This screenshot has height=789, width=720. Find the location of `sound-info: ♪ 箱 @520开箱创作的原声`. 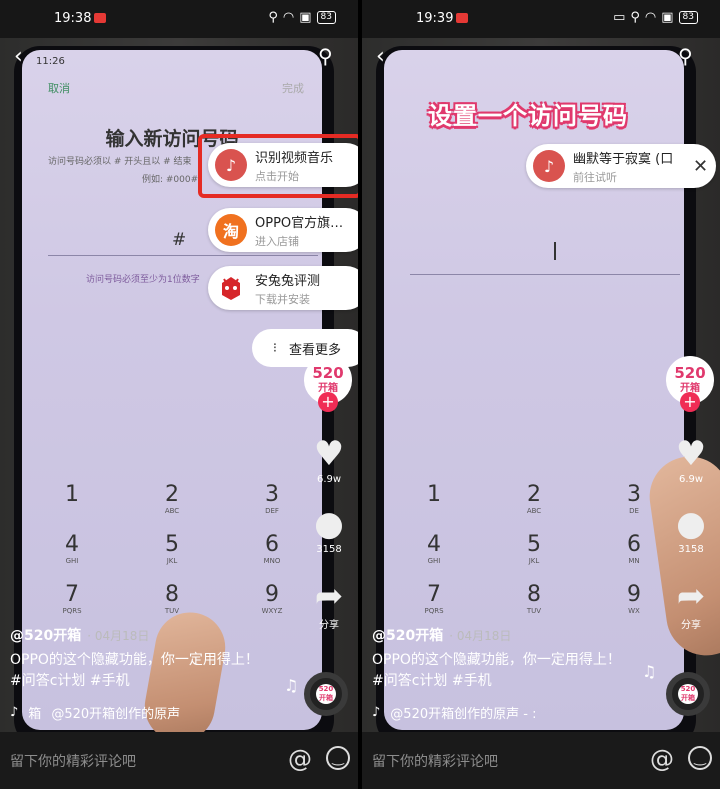

sound-info: ♪ 箱 @520开箱创作的原声 is located at coordinates (95, 712).